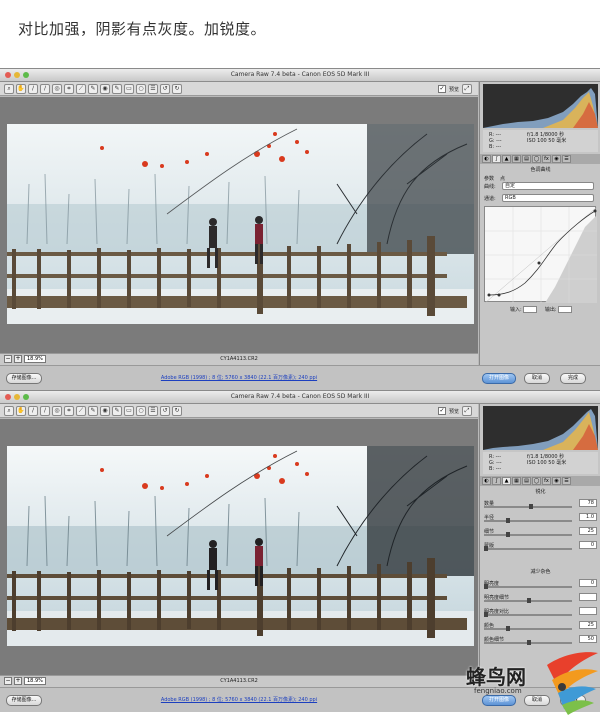  What do you see at coordinates (502, 178) in the screenshot?
I see `point-tab: 点` at bounding box center [502, 178].